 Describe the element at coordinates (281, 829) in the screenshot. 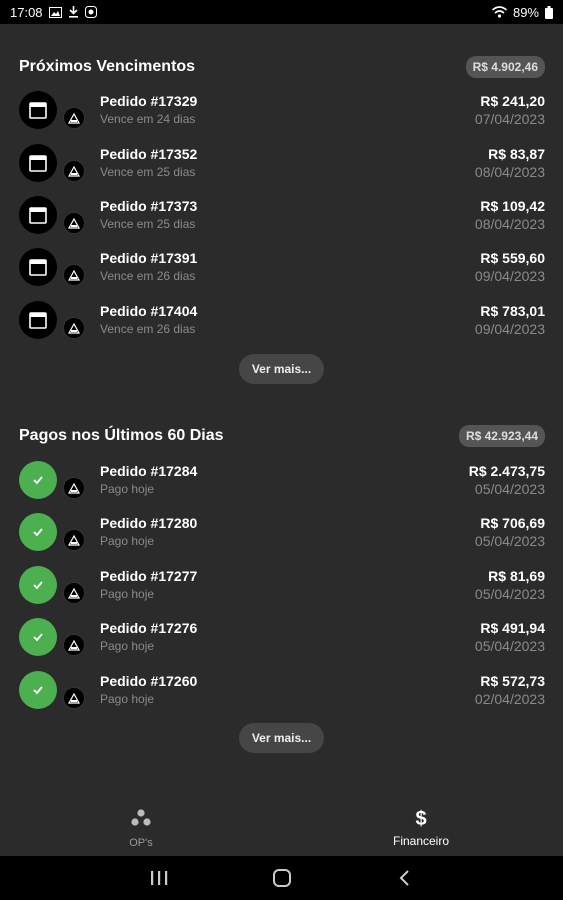

I see `bottom-nav: OP's $ Financeiro` at that location.